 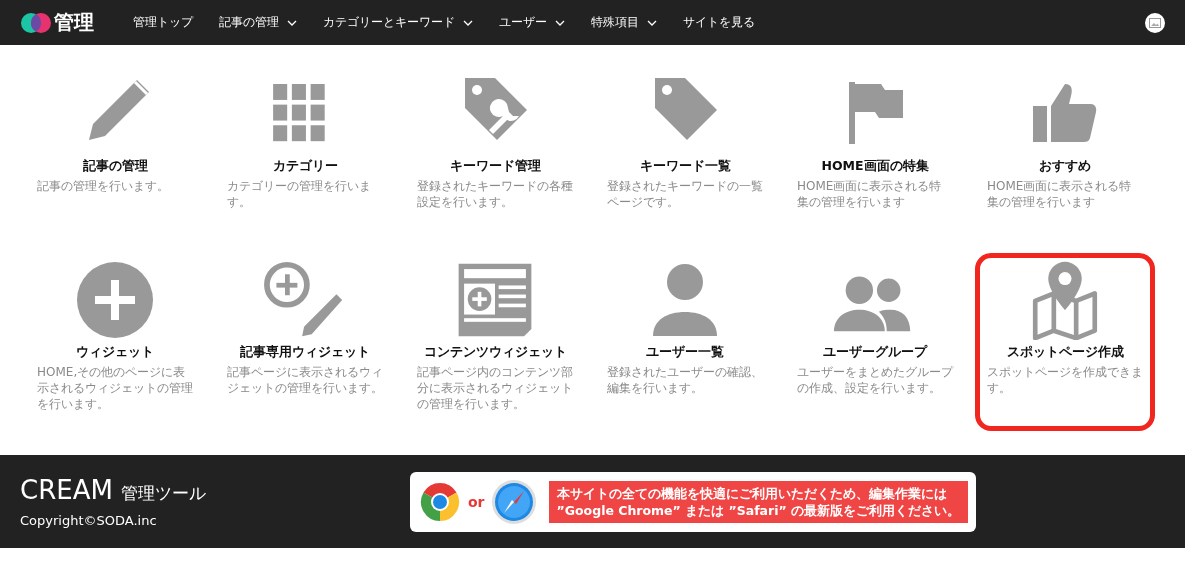 I want to click on avatar-icon, so click(x=1155, y=22).